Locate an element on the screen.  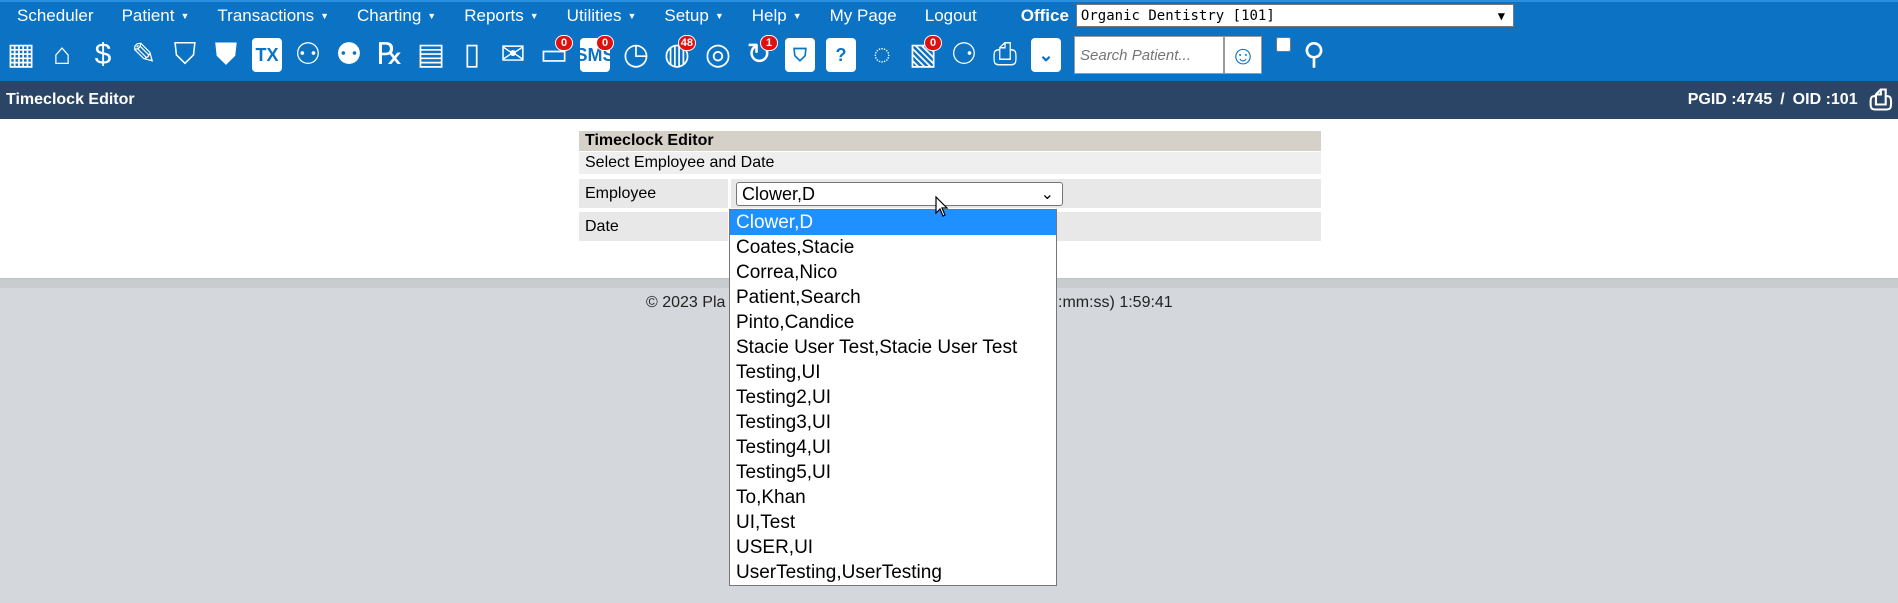
globe-pointer-icon: ◌ is located at coordinates (882, 55).